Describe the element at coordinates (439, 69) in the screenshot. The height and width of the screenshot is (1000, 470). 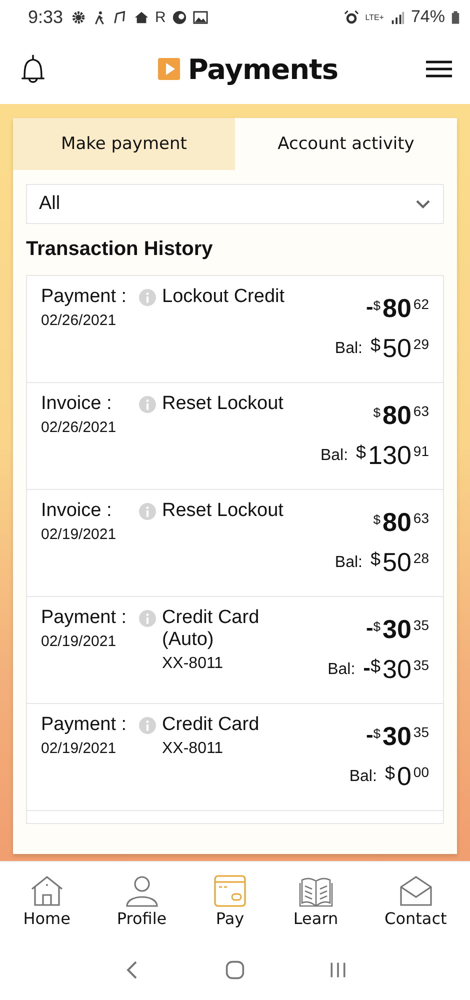
I see `menu-icon` at that location.